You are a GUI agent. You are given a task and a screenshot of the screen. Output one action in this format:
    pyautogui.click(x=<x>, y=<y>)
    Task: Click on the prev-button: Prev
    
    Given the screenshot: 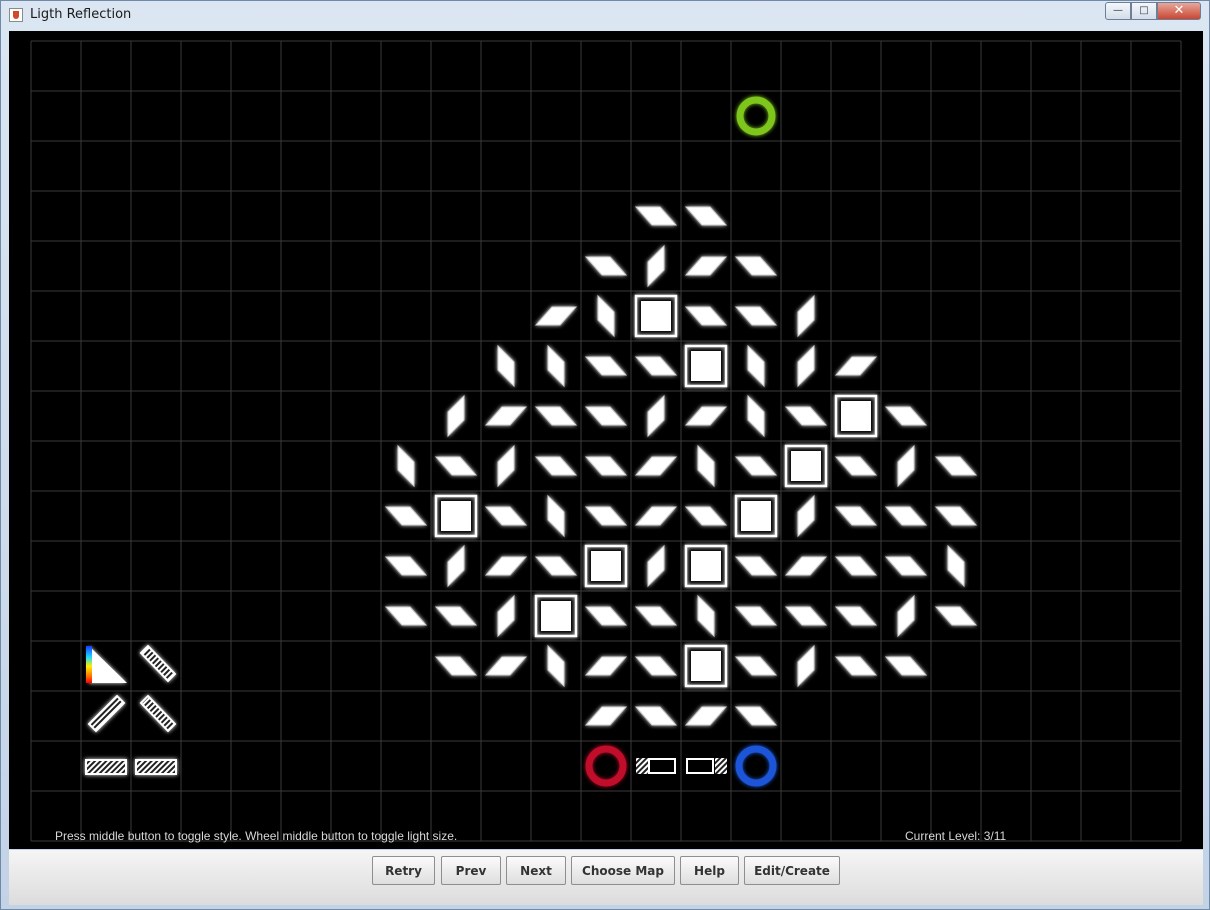 What is the action you would take?
    pyautogui.click(x=471, y=870)
    